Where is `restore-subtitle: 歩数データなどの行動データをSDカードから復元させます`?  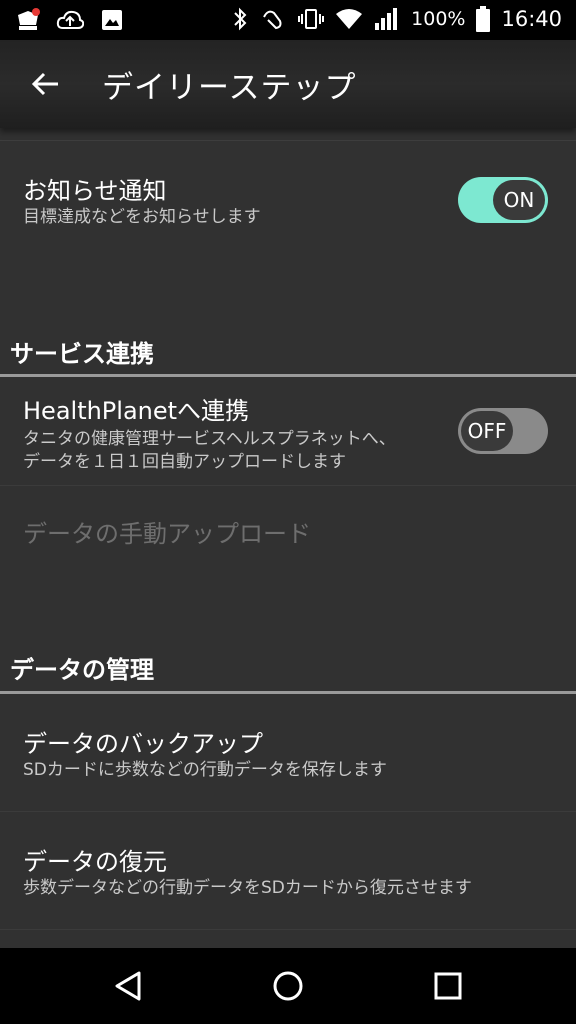 restore-subtitle: 歩数データなどの行動データをSDカードから復元させます is located at coordinates (247, 888).